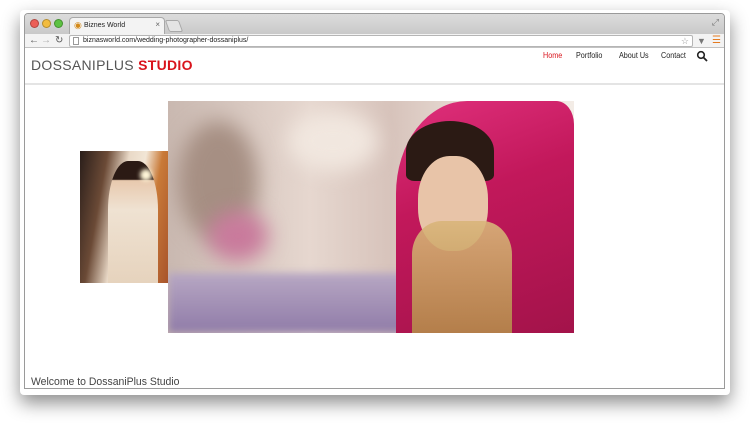 The width and height of the screenshot is (750, 425). What do you see at coordinates (462, 277) in the screenshot?
I see `bride-jewelry` at bounding box center [462, 277].